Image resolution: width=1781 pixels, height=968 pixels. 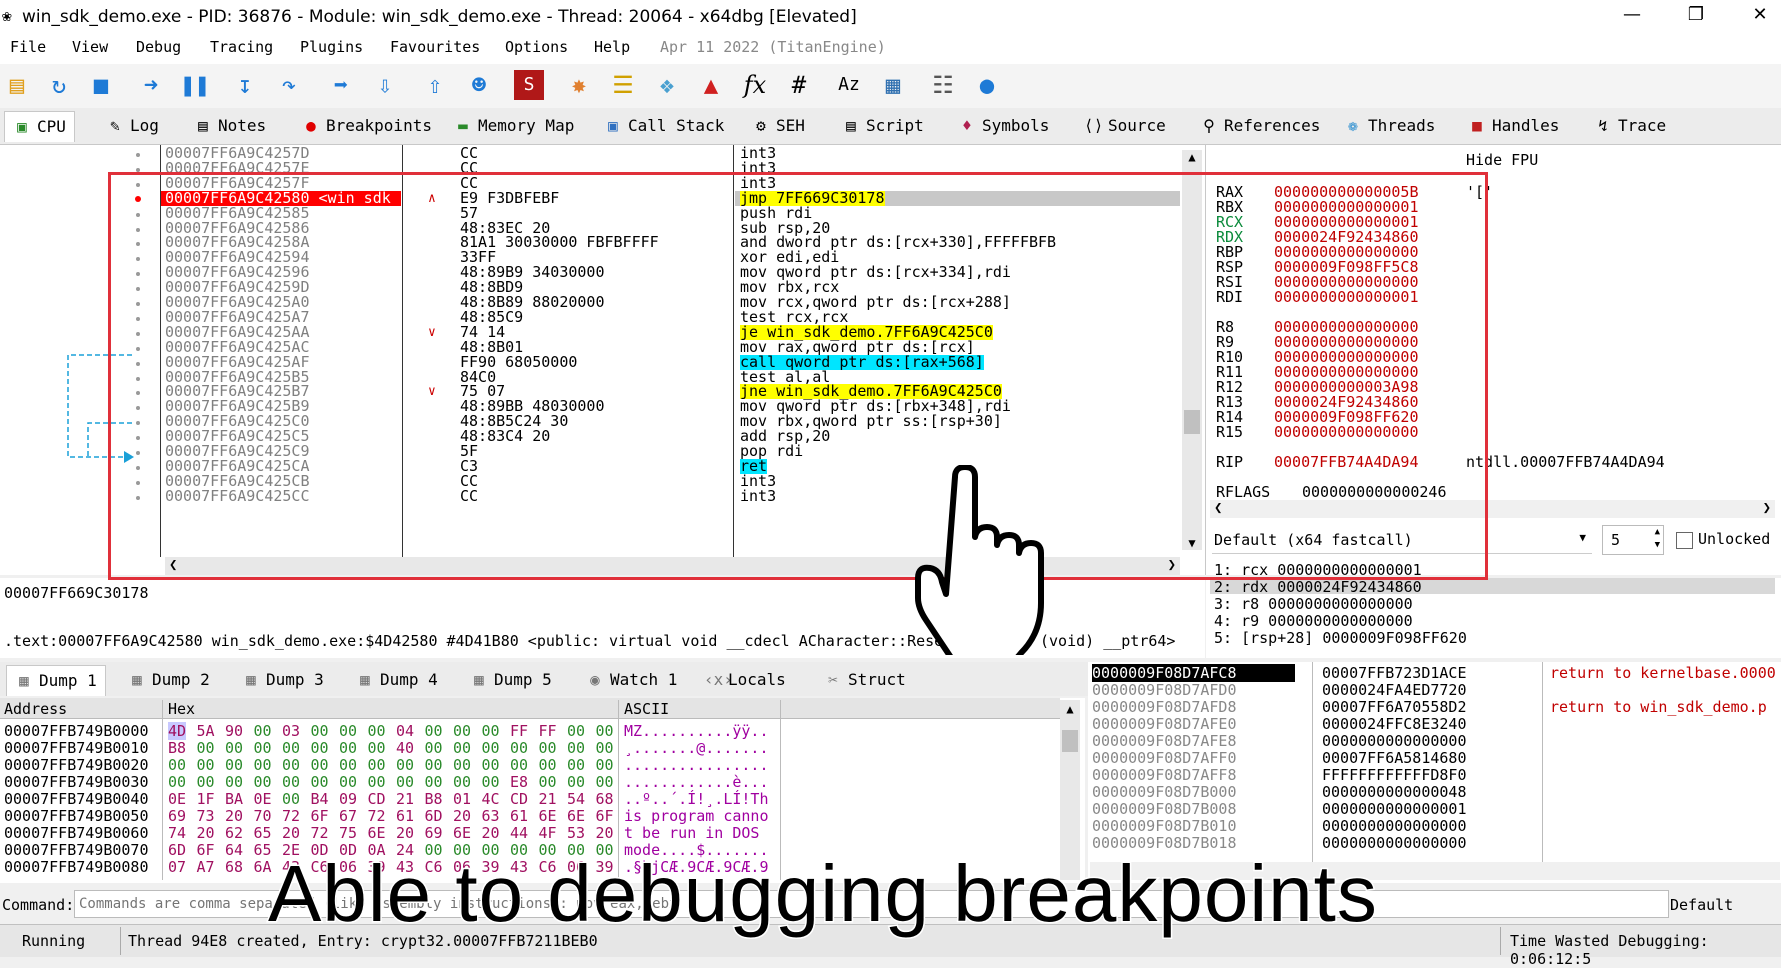 What do you see at coordinates (1767, 508) in the screenshot?
I see `scroll-right-icon: ❯` at bounding box center [1767, 508].